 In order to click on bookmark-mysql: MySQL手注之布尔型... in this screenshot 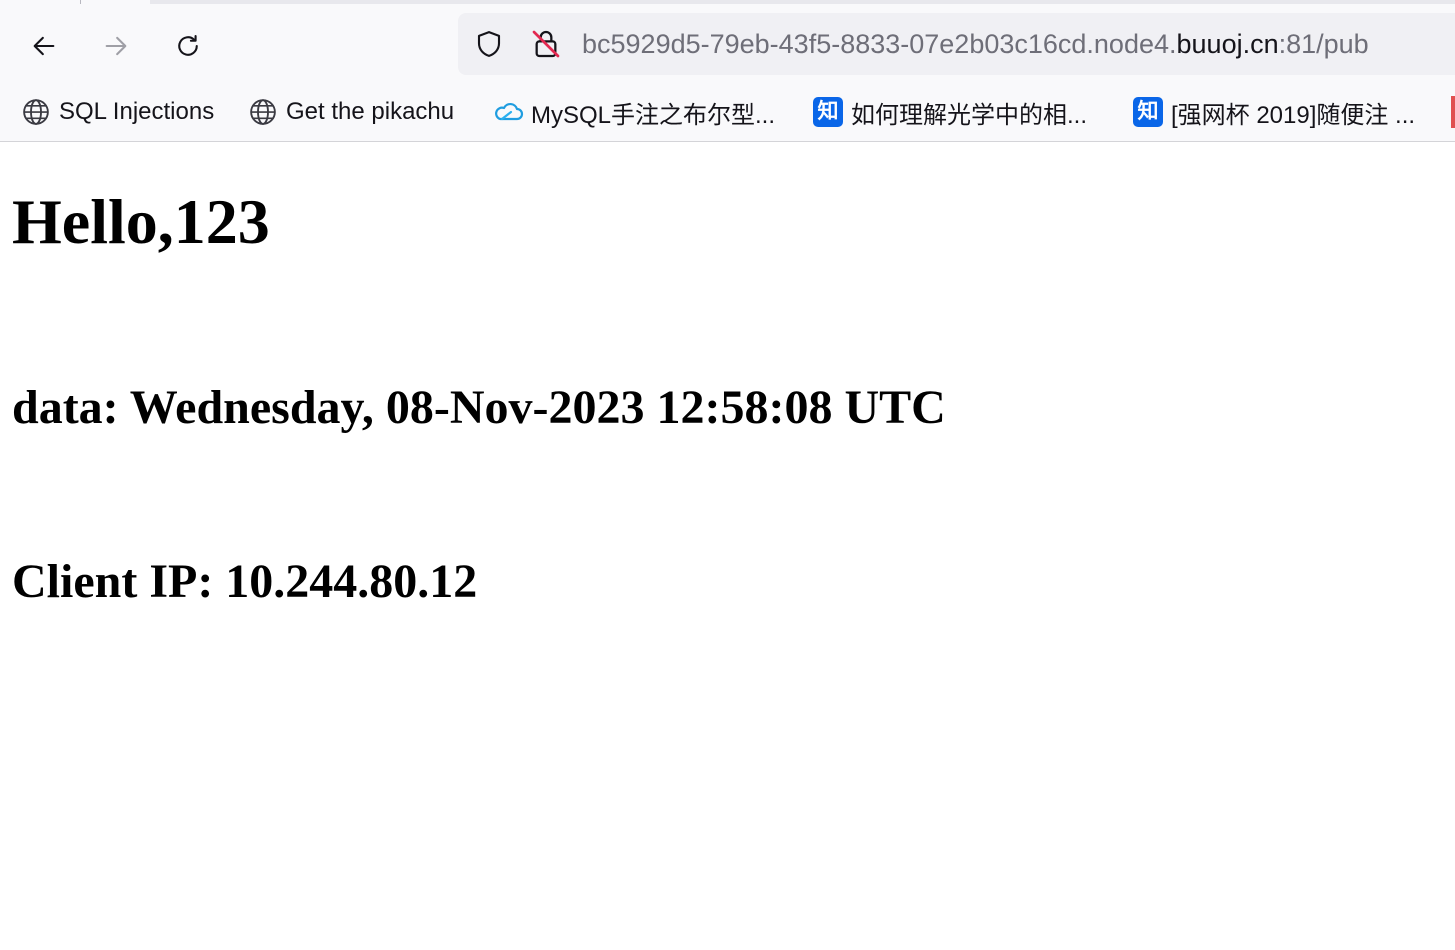, I will do `click(633, 112)`.